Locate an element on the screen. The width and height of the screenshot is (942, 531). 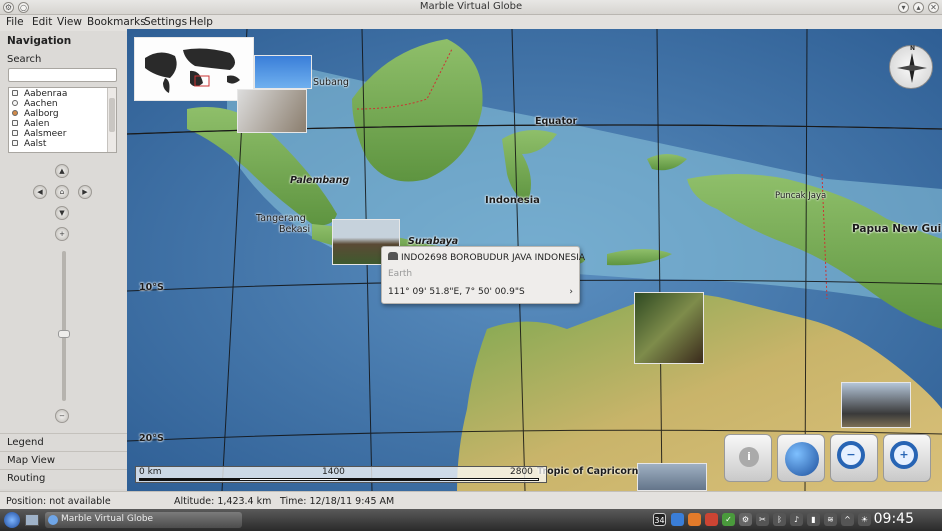
world-map-icon is located at coordinates (194, 69).